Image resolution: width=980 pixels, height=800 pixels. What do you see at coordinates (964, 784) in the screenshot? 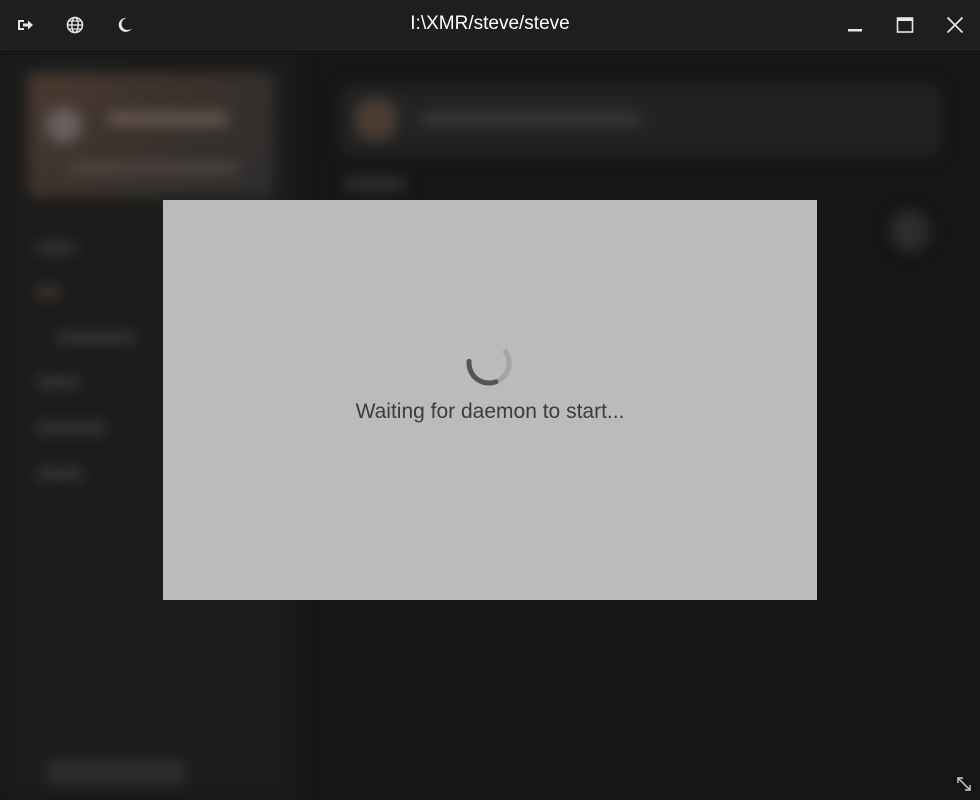
I see `resize-icon` at bounding box center [964, 784].